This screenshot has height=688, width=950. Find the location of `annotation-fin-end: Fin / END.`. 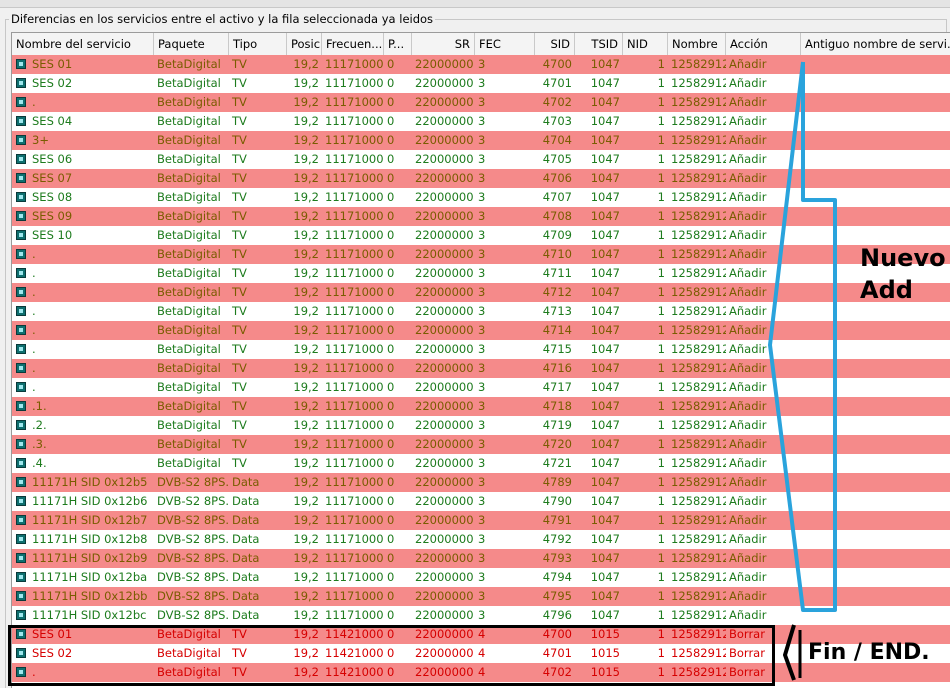

annotation-fin-end: Fin / END. is located at coordinates (869, 652).